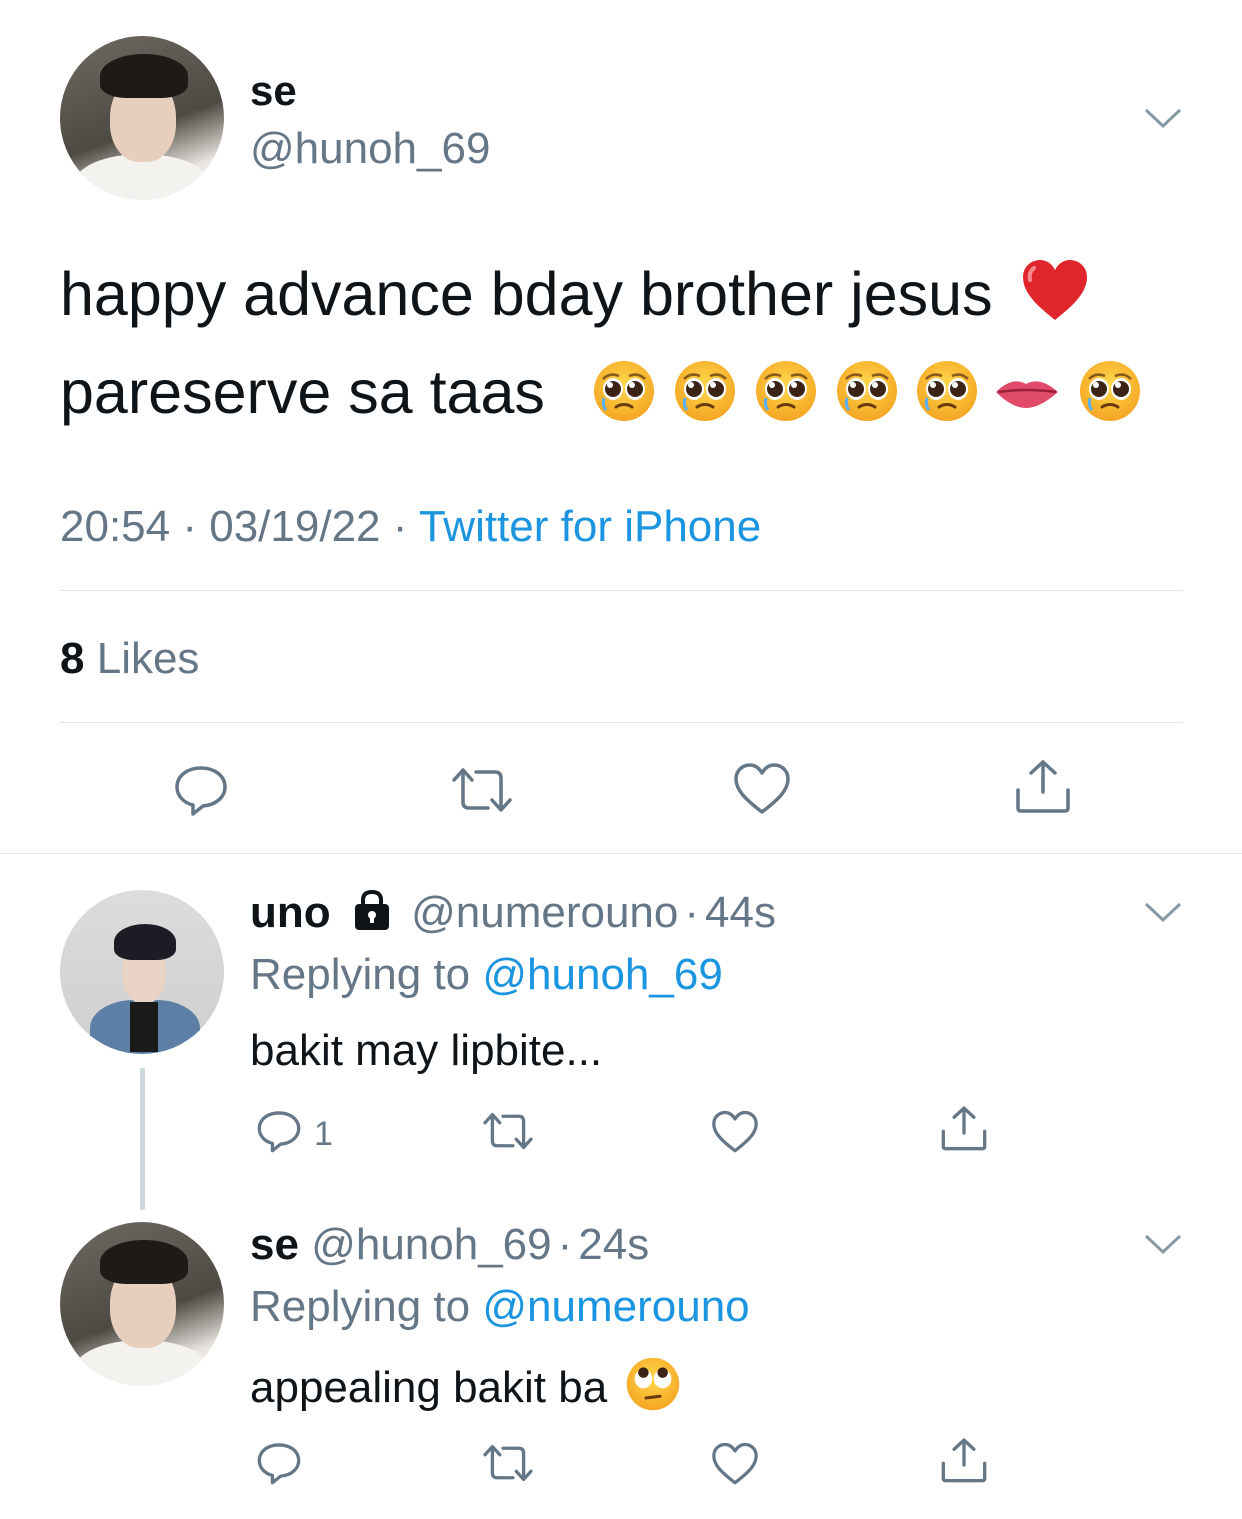  I want to click on lips-emoji, so click(1027, 394).